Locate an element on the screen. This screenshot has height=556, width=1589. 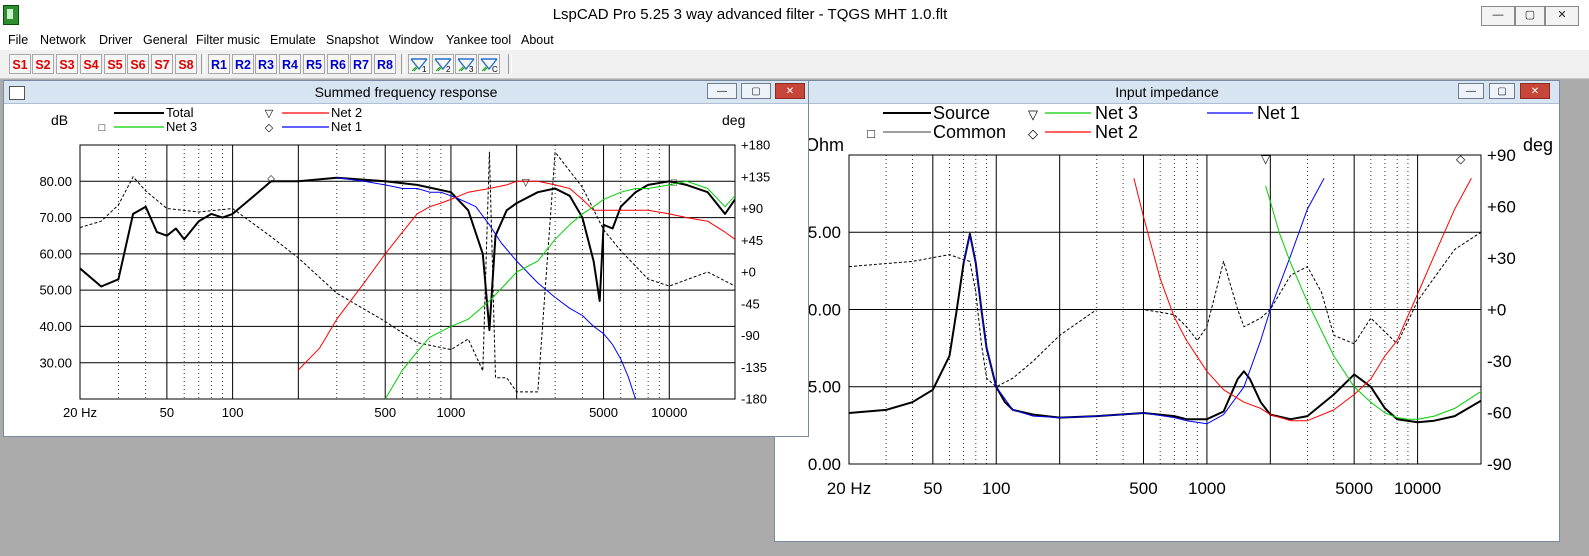
legend-label-source: Source is located at coordinates (961, 113).